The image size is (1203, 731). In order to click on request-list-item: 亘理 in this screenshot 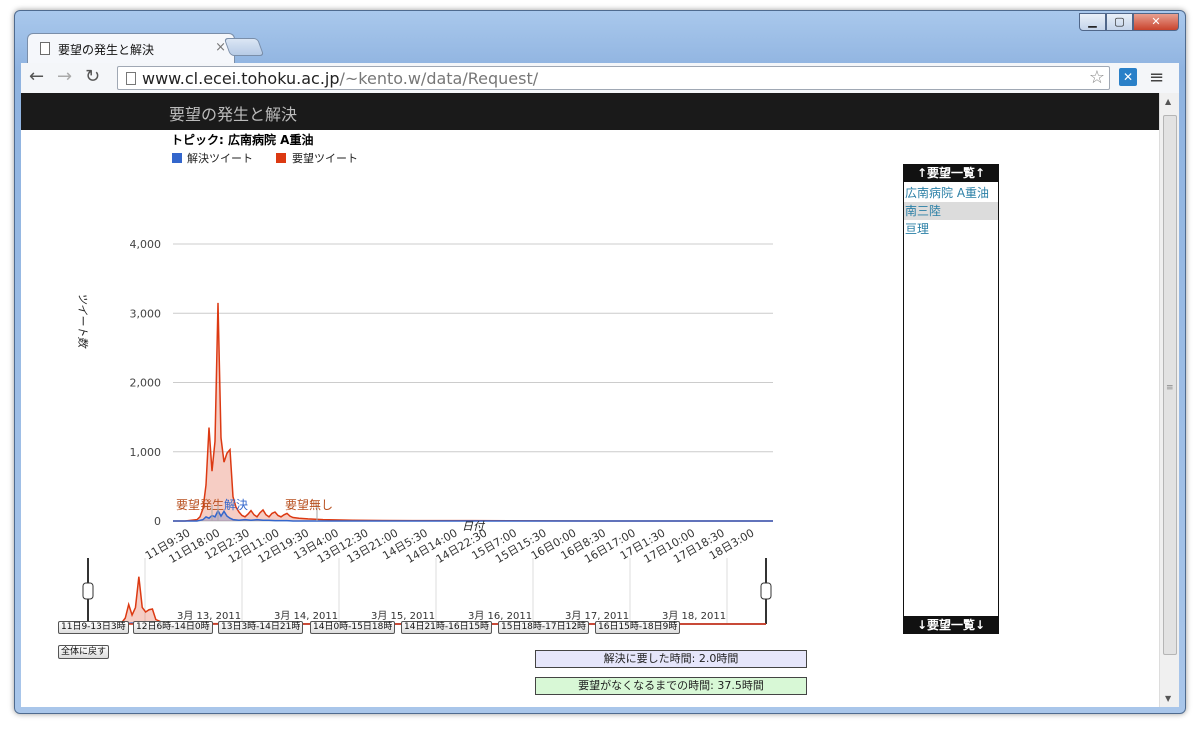, I will do `click(951, 229)`.